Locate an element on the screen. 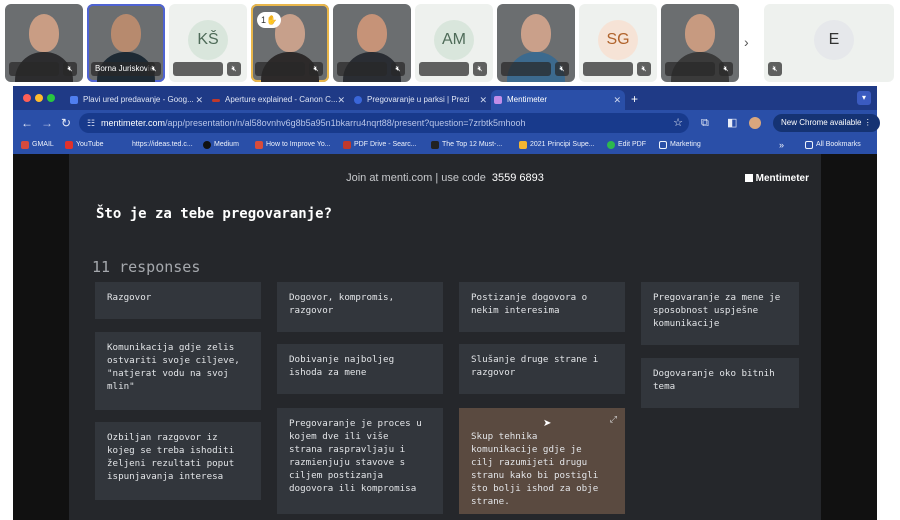 The width and height of the screenshot is (900, 520). all-bookmarks-button: All Bookmarks is located at coordinates (833, 145).